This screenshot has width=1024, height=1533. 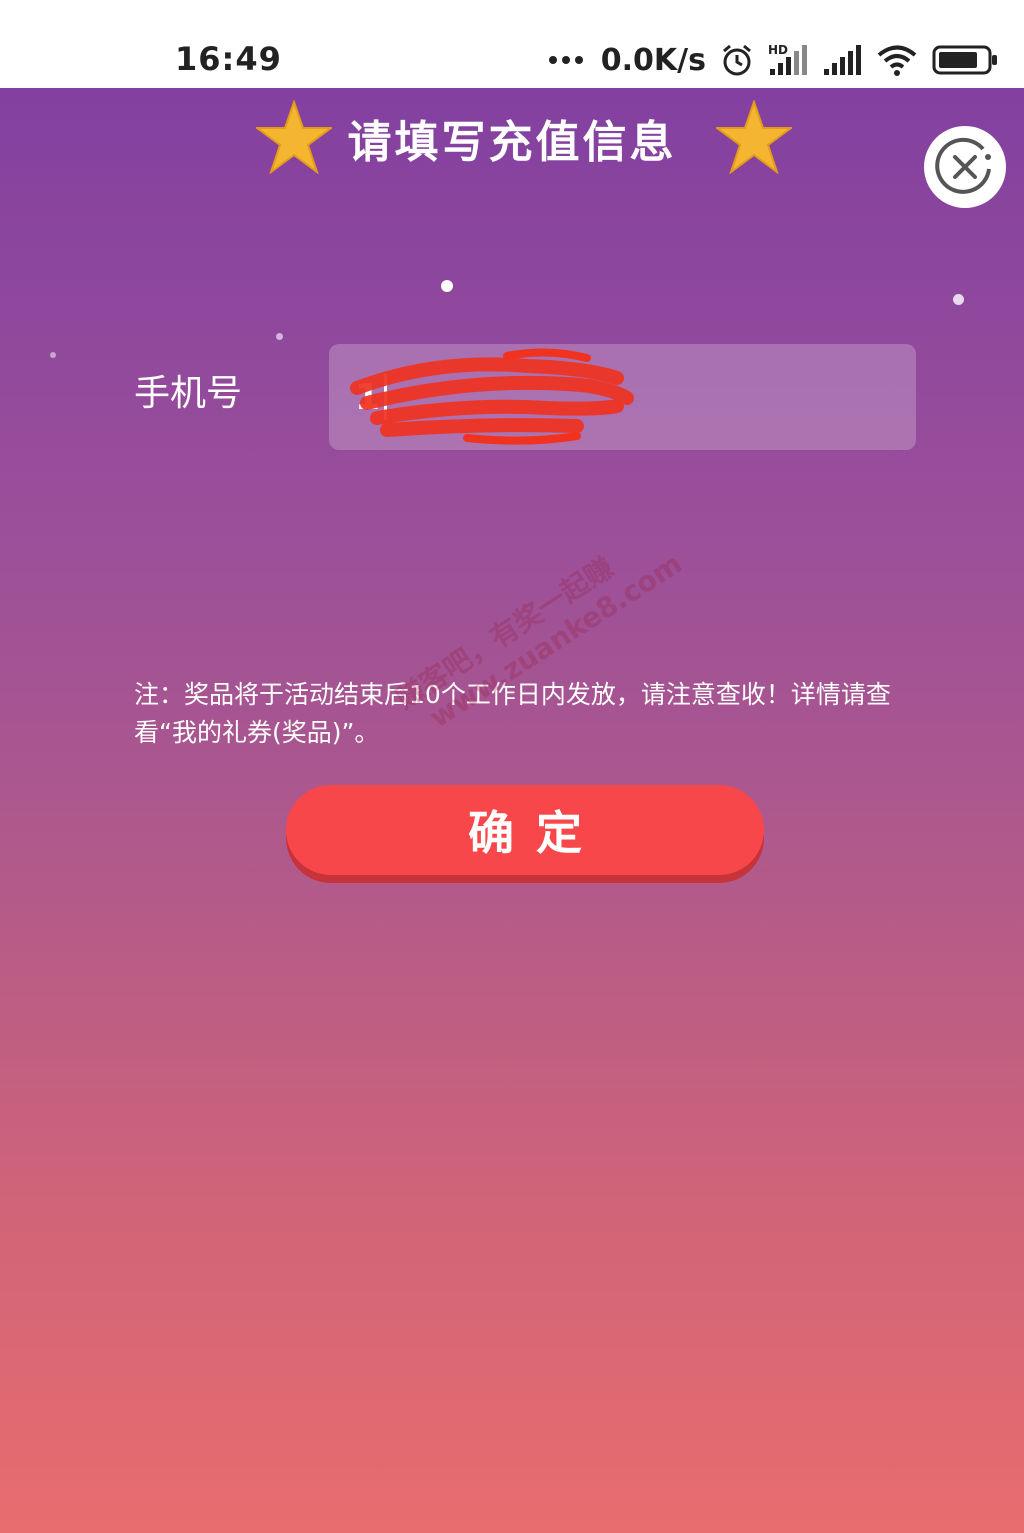 What do you see at coordinates (512, 44) in the screenshot?
I see `status-bar: 16:49 0.0K/s HD` at bounding box center [512, 44].